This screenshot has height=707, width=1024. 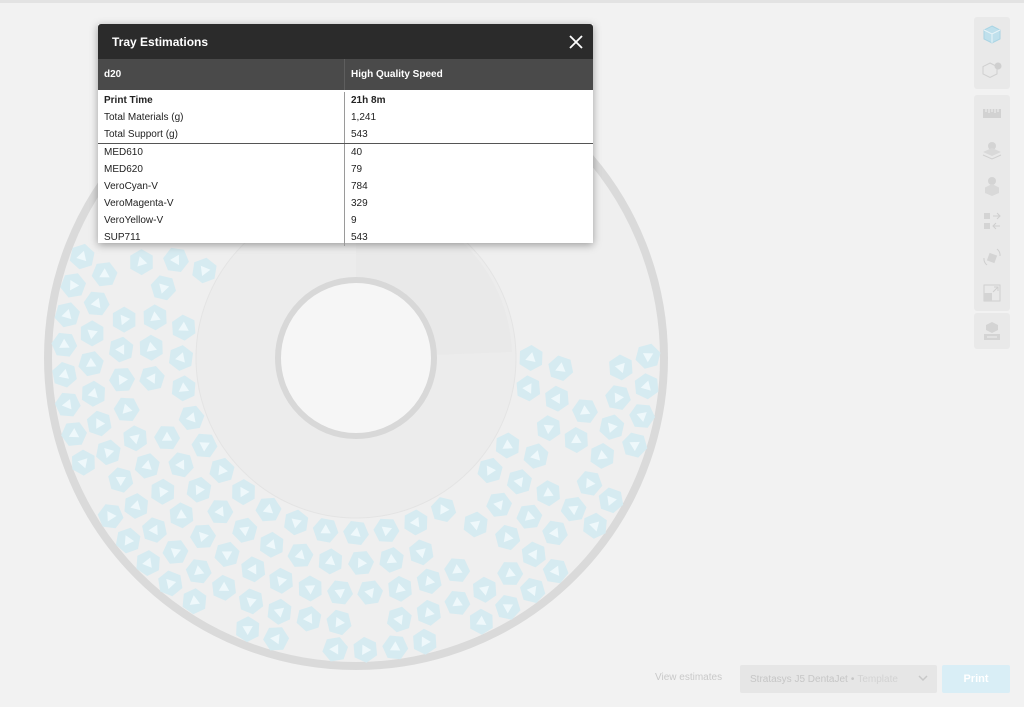 What do you see at coordinates (976, 679) in the screenshot?
I see `print-button: Print` at bounding box center [976, 679].